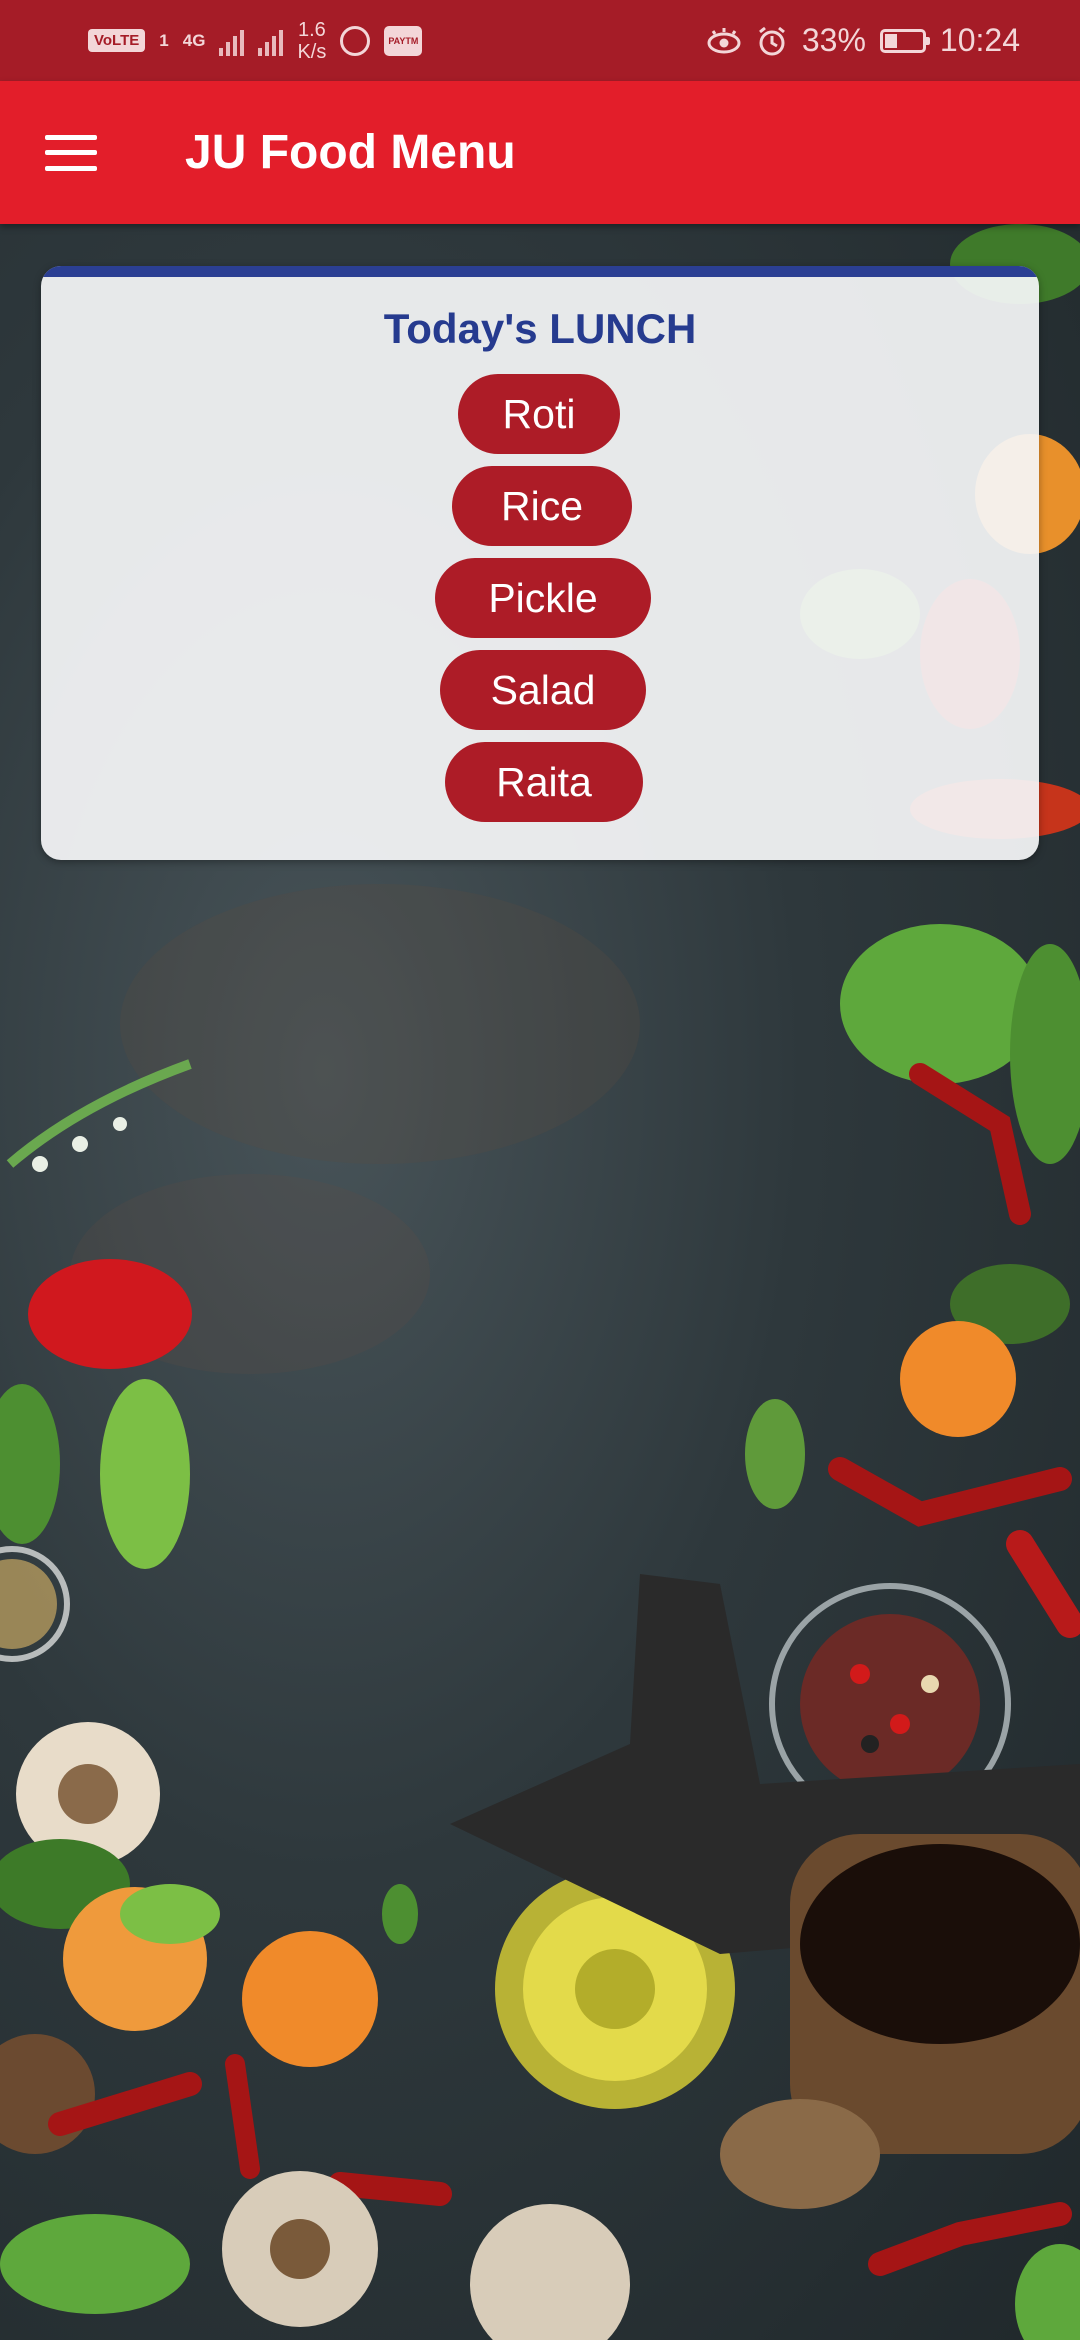  What do you see at coordinates (540, 328) in the screenshot?
I see `card-title: Today's LUNCH` at bounding box center [540, 328].